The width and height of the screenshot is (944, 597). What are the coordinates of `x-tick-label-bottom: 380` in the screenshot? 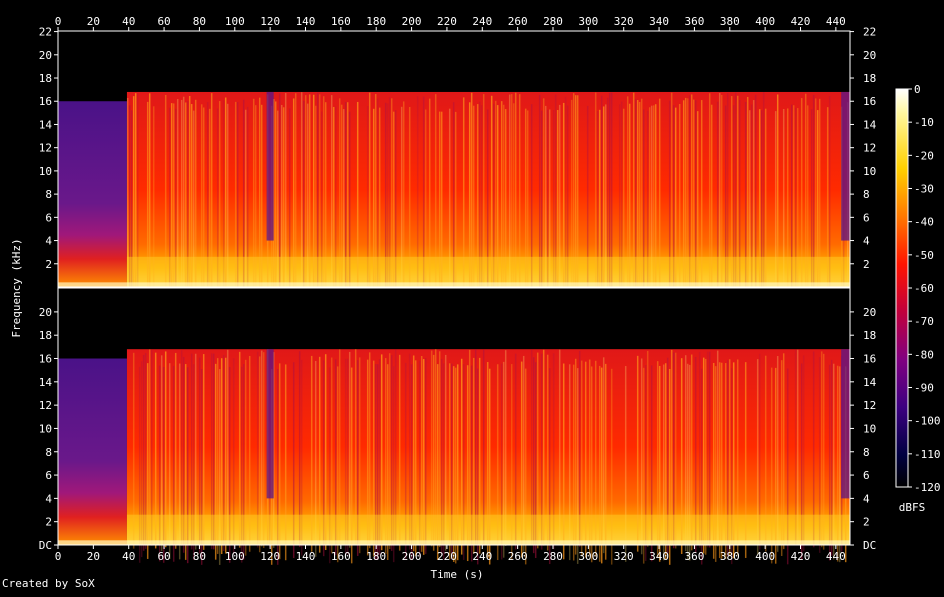 It's located at (730, 556).